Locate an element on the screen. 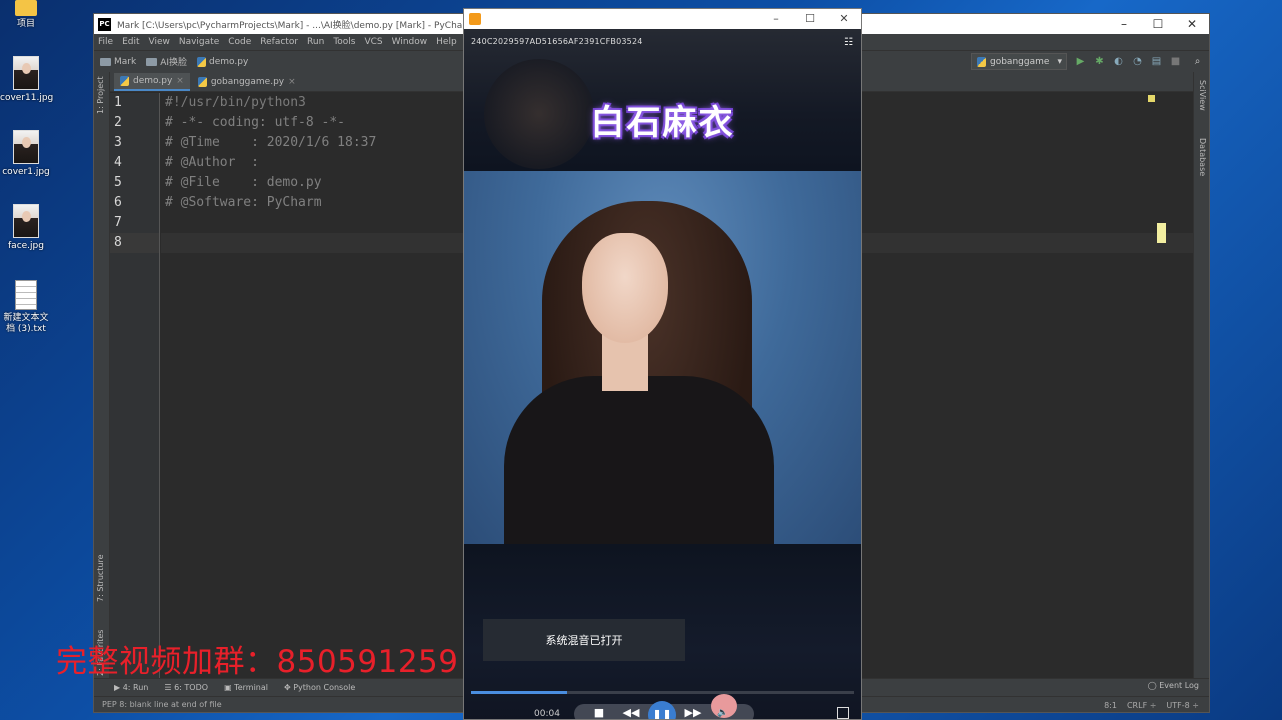  fast-forward-icon: ▶▶ is located at coordinates (693, 712).